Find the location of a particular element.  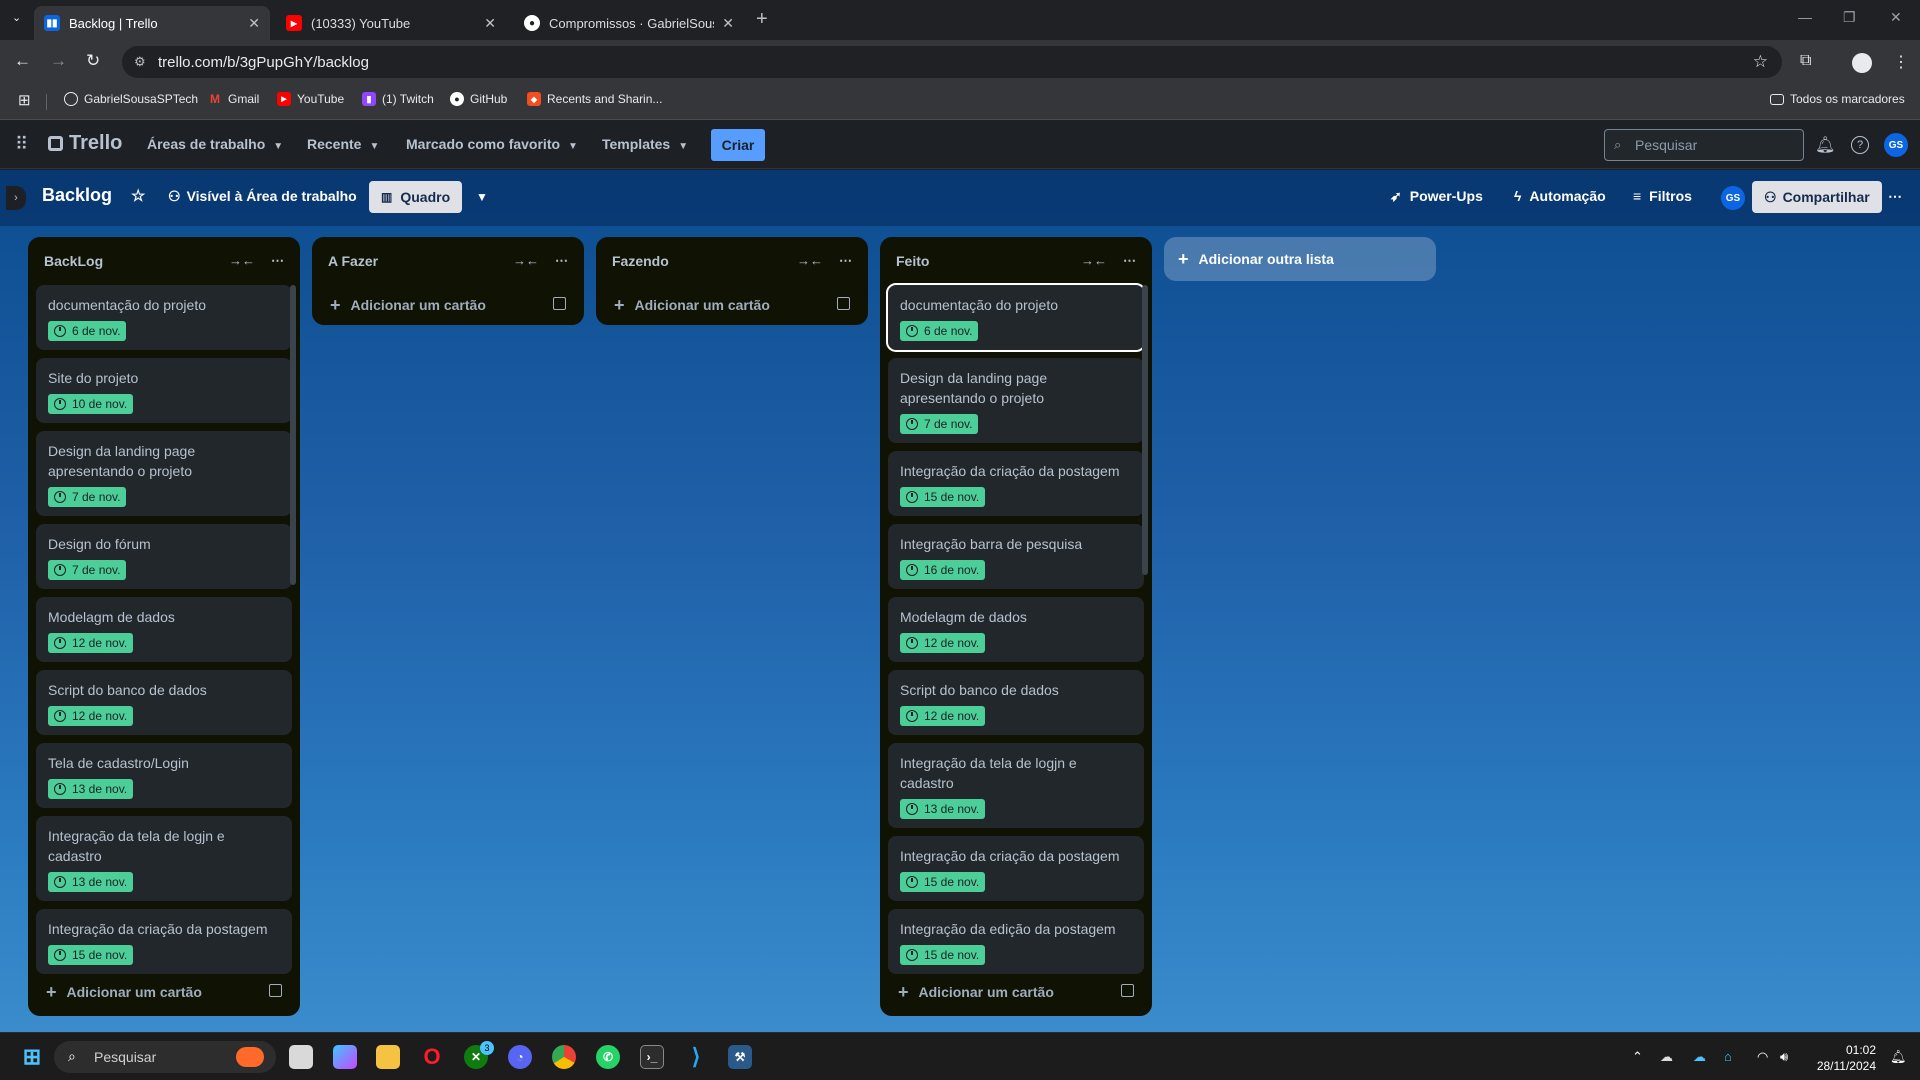

view-switcher-board: ▥ Quadro is located at coordinates (416, 197).